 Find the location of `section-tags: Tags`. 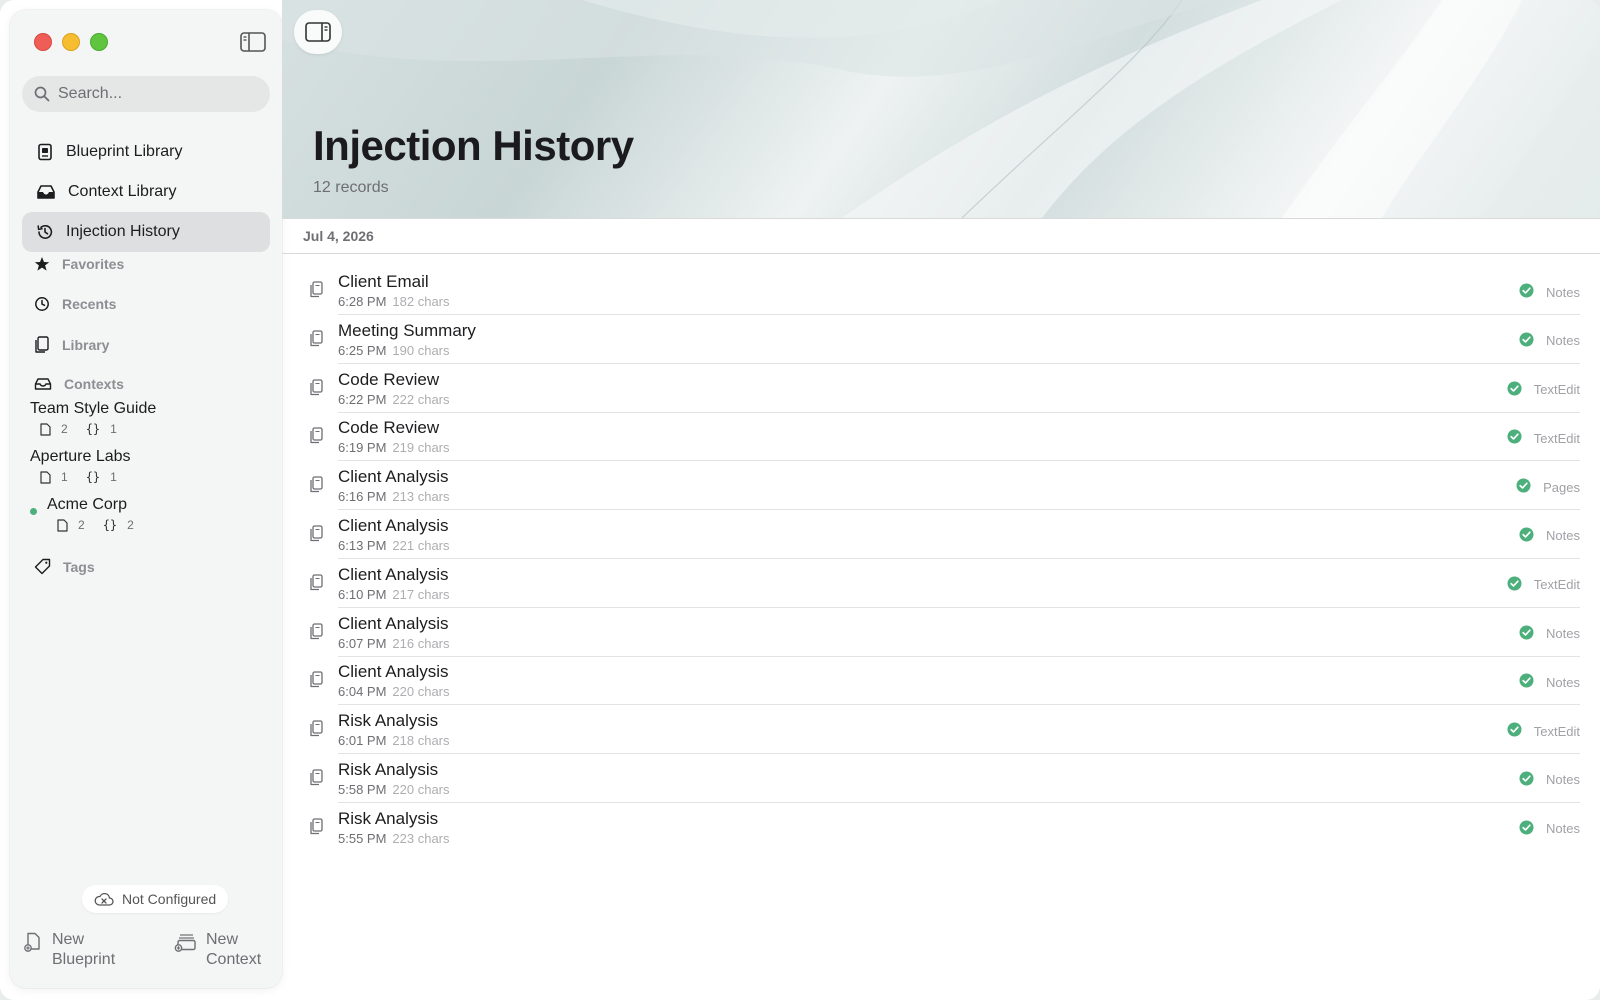

section-tags: Tags is located at coordinates (64, 566).